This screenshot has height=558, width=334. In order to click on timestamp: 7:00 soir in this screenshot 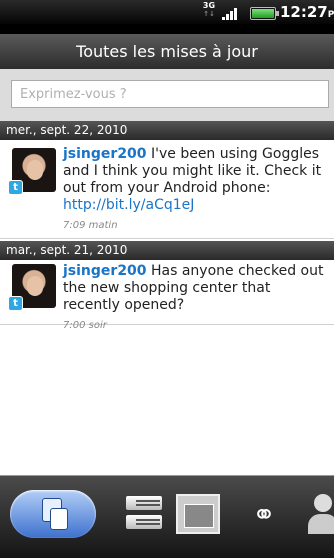, I will do `click(85, 325)`.